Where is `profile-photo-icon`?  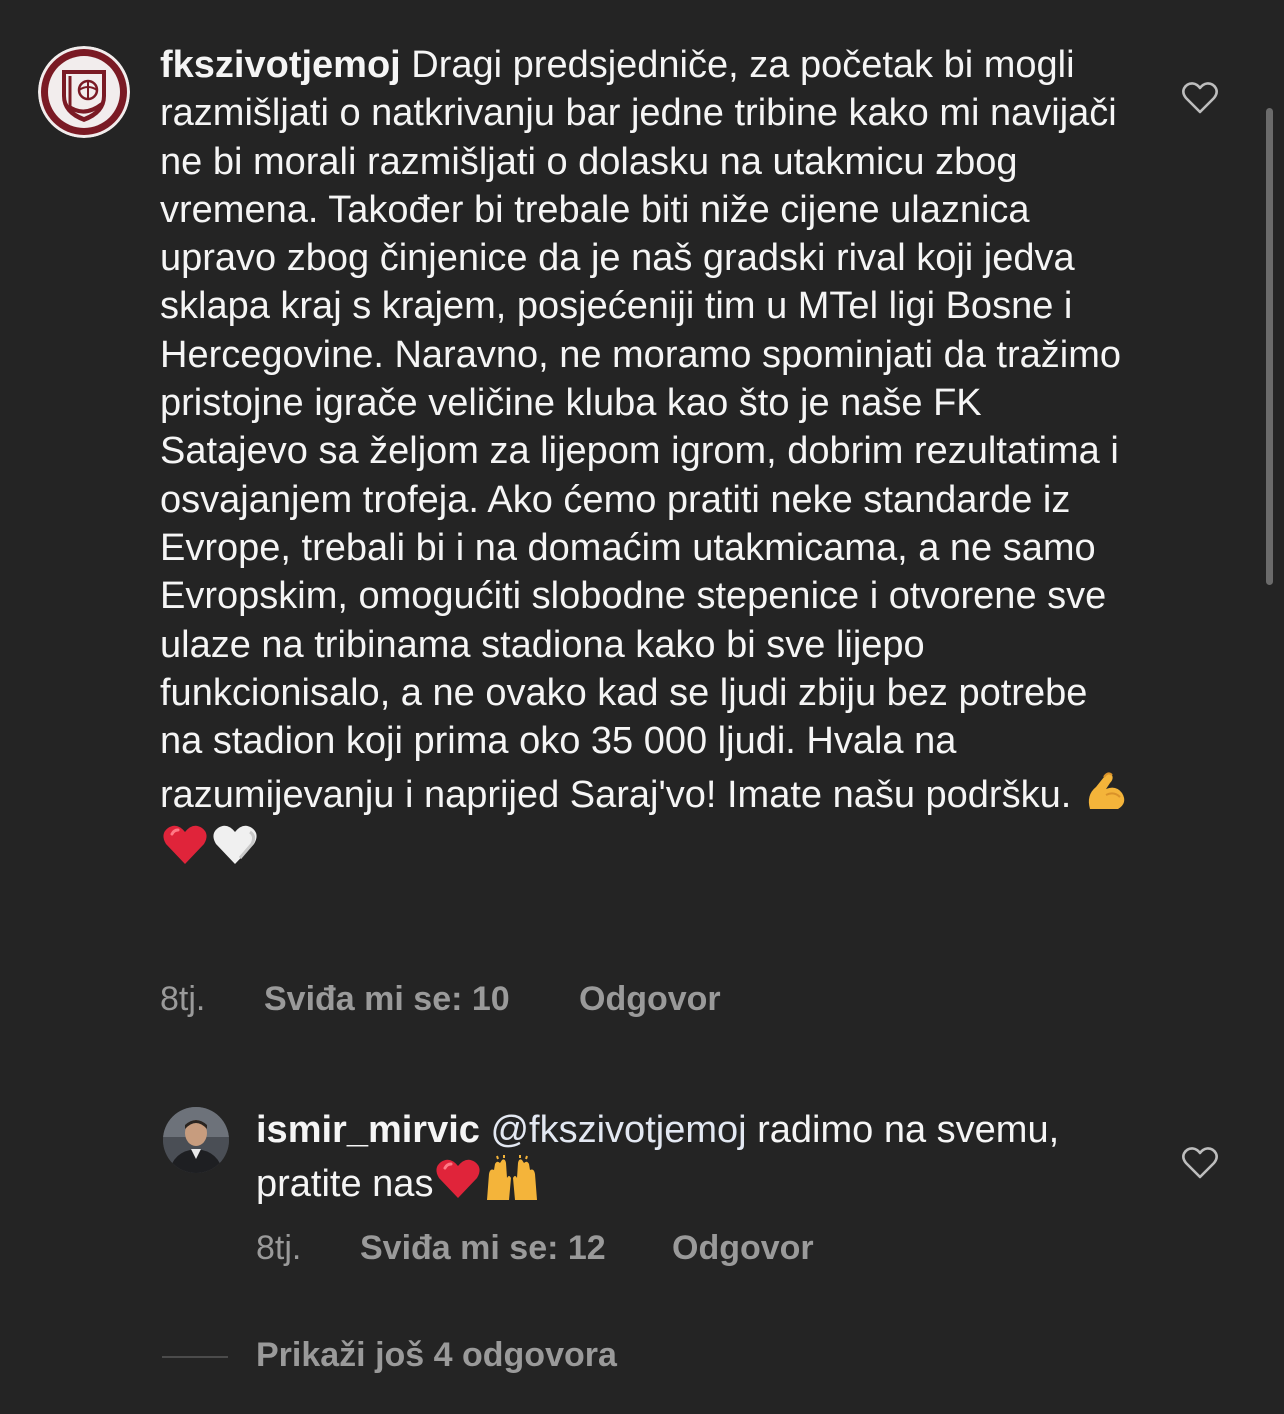 profile-photo-icon is located at coordinates (196, 1140).